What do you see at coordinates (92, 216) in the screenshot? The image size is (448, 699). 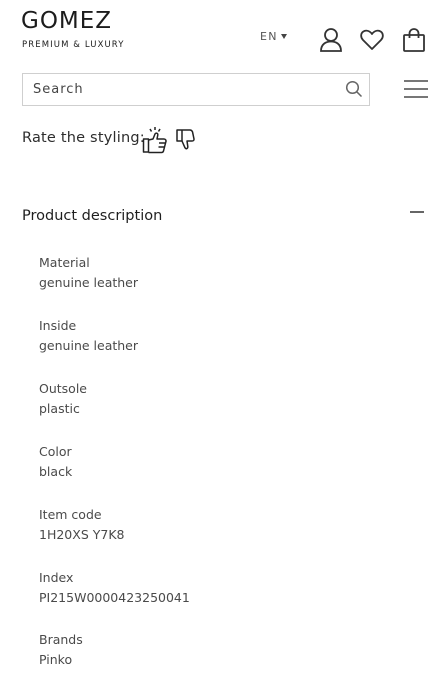 I see `product-description-title: Product description` at bounding box center [92, 216].